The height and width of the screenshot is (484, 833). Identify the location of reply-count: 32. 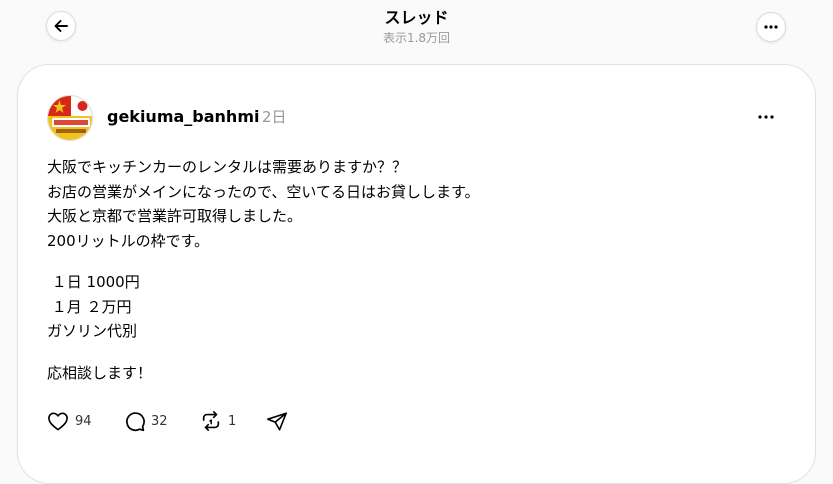
(159, 421).